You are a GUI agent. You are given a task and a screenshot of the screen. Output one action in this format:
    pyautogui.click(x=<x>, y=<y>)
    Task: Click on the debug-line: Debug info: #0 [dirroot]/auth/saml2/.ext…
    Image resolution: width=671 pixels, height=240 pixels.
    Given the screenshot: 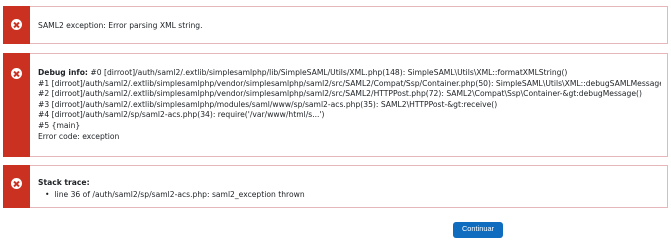 What is the action you would take?
    pyautogui.click(x=349, y=73)
    